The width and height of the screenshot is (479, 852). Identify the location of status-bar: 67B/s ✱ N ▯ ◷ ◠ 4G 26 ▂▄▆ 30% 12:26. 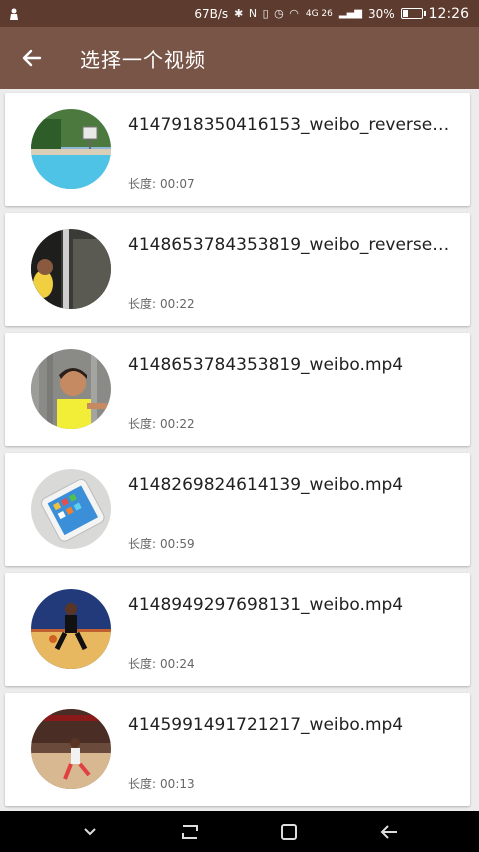
(239, 13).